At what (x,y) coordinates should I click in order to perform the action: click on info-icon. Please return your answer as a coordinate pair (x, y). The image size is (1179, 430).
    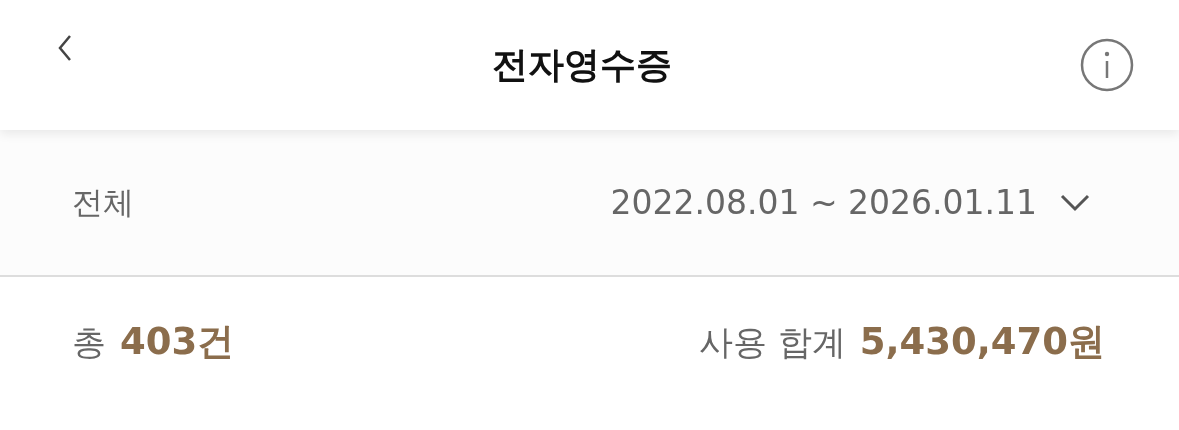
    Looking at the image, I should click on (1107, 65).